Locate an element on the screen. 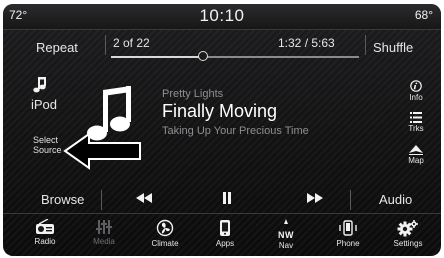 The image size is (444, 258). callout-arrow-icon is located at coordinates (102, 151).